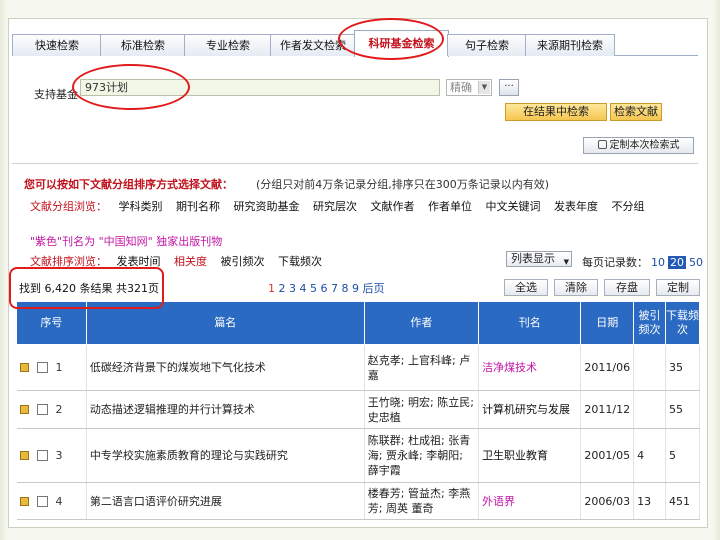 The width and height of the screenshot is (720, 540). I want to click on row-index: 2, so click(59, 409).